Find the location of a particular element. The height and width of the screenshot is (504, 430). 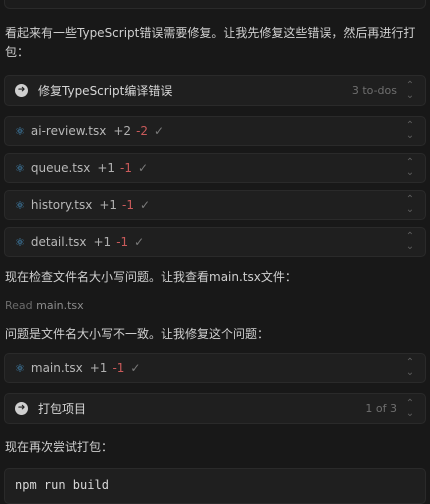

file-edit-card: ⚛ history.tsx +1 -1 ✓ ⌃ ⌄ is located at coordinates (215, 205).